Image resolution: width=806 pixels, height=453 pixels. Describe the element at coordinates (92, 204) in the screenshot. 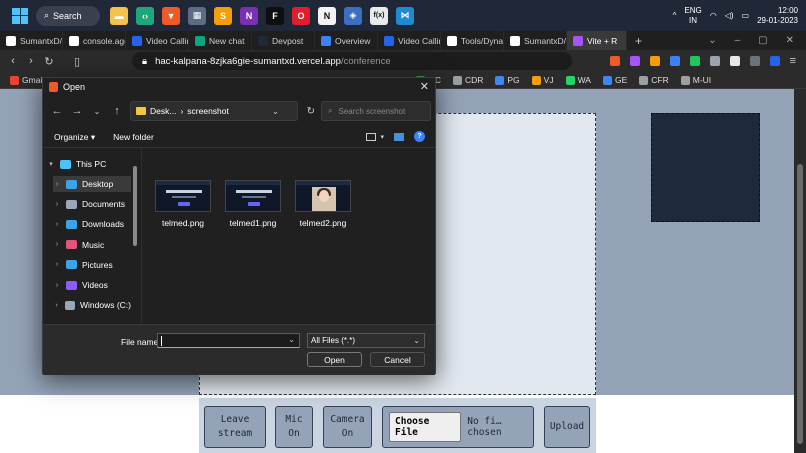

I see `sidebar-item-documents: › Documents` at that location.